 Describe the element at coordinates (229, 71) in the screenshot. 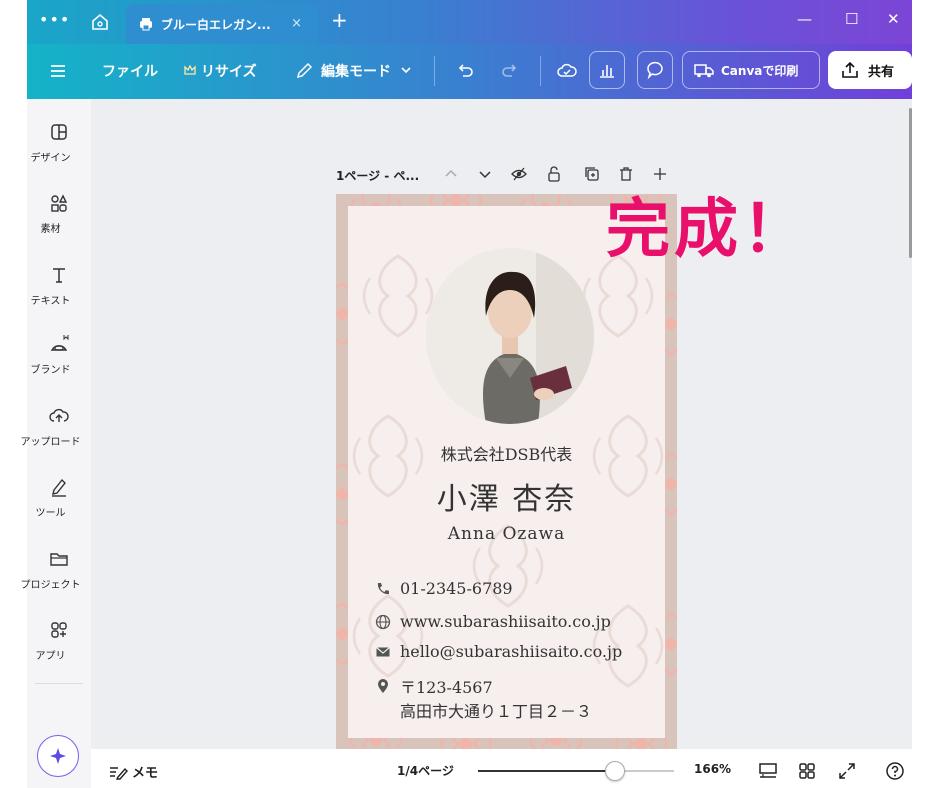

I see `resize-button: リサイズ` at that location.